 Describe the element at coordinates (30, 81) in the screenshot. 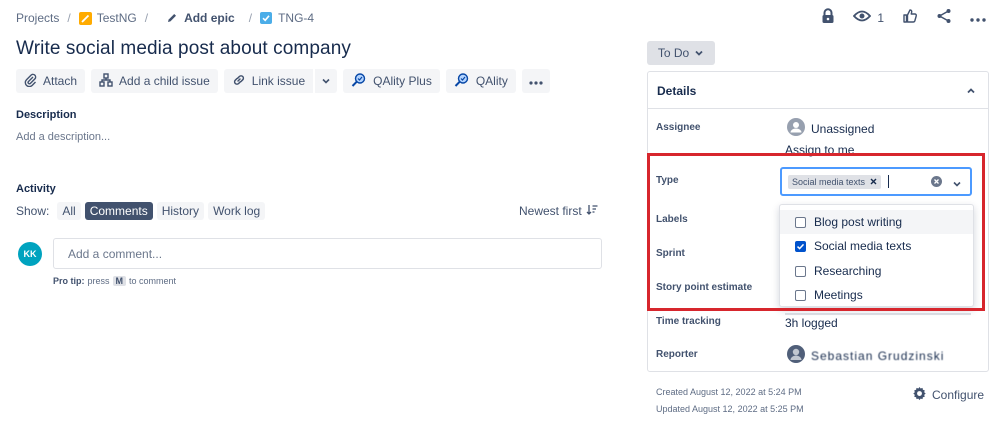

I see `paperclip-icon` at that location.